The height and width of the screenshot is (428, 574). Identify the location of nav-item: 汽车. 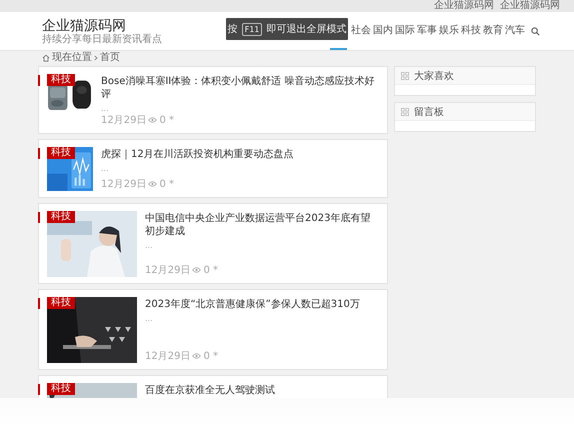
(515, 31).